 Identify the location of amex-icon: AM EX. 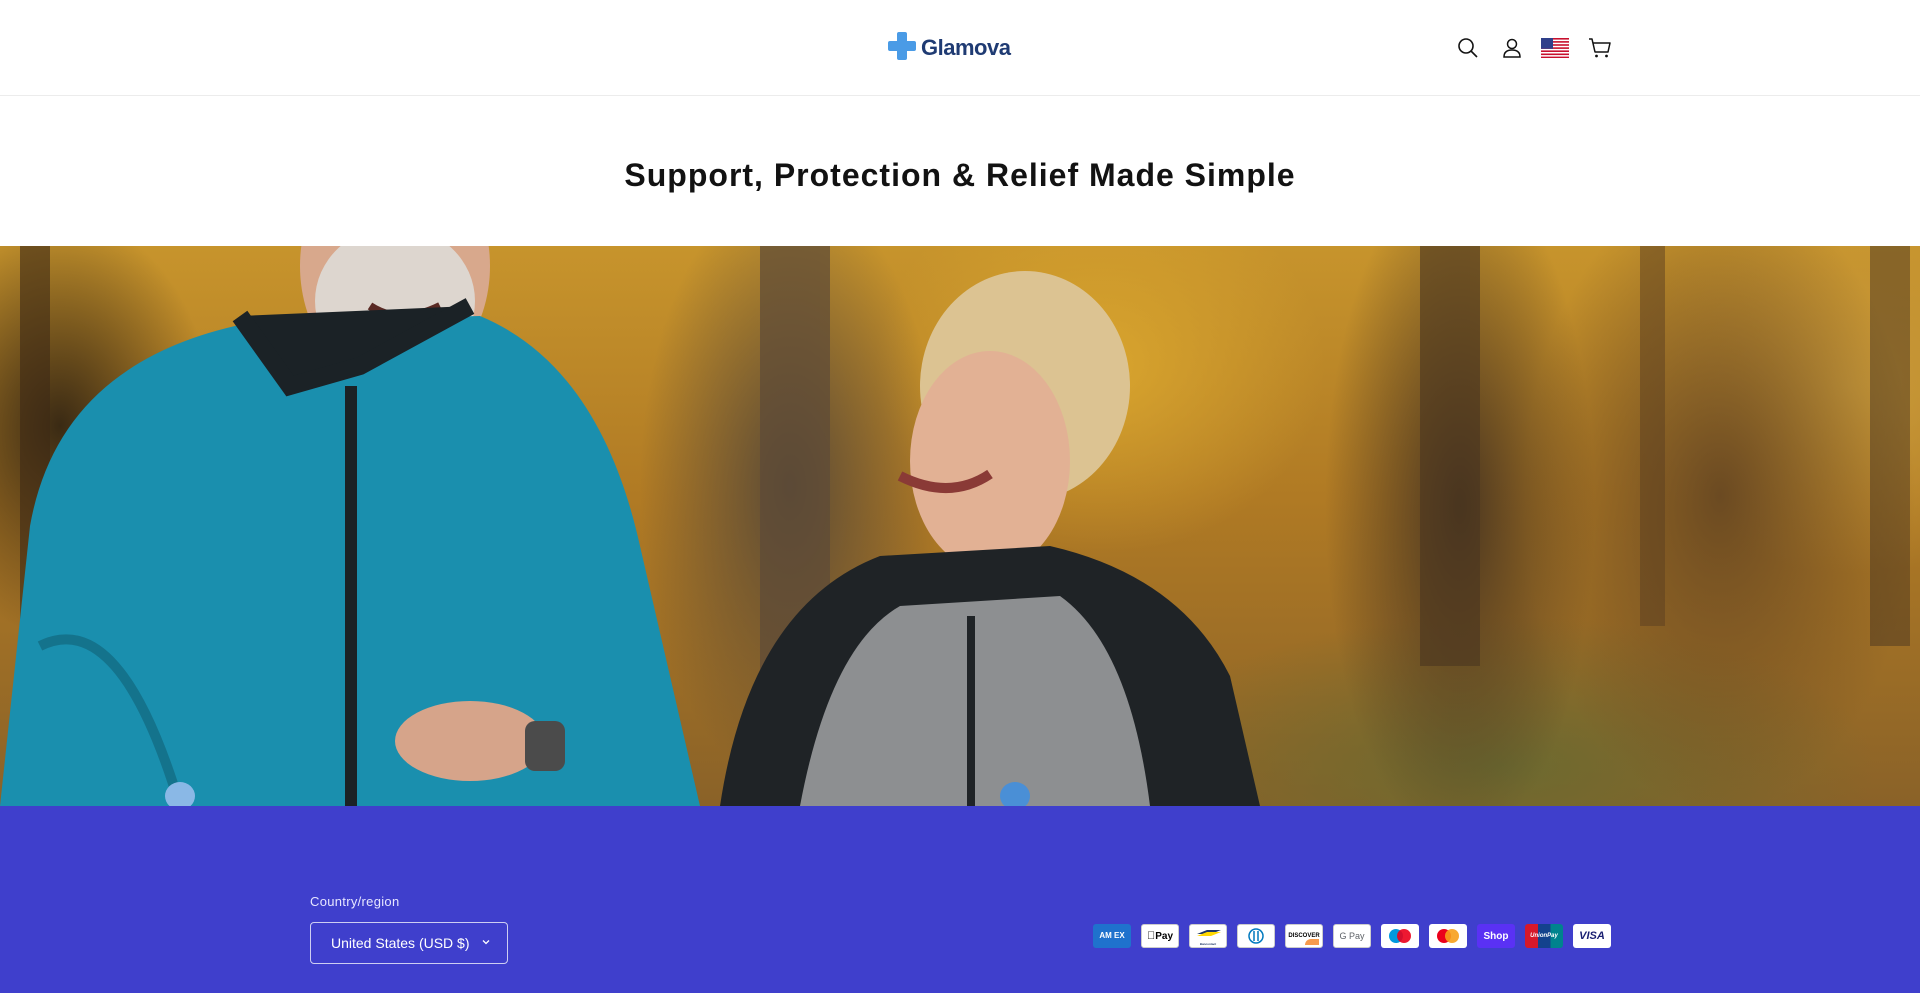
(1112, 936).